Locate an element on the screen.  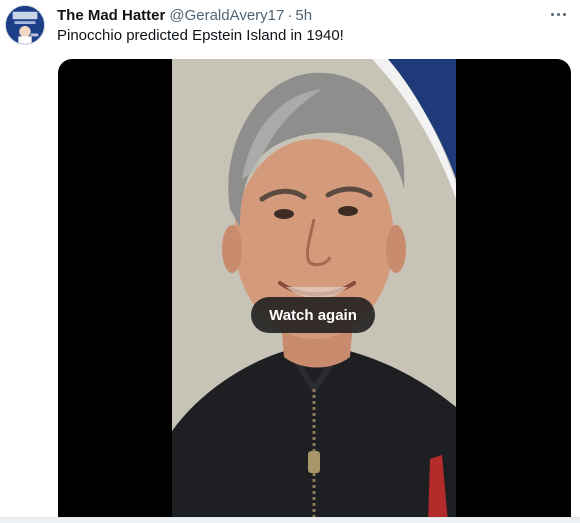
avatar is located at coordinates (25, 25).